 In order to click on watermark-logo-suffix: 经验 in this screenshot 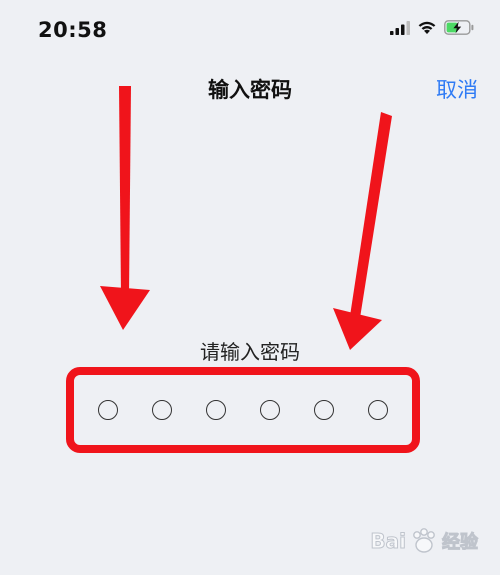, I will do `click(460, 543)`.